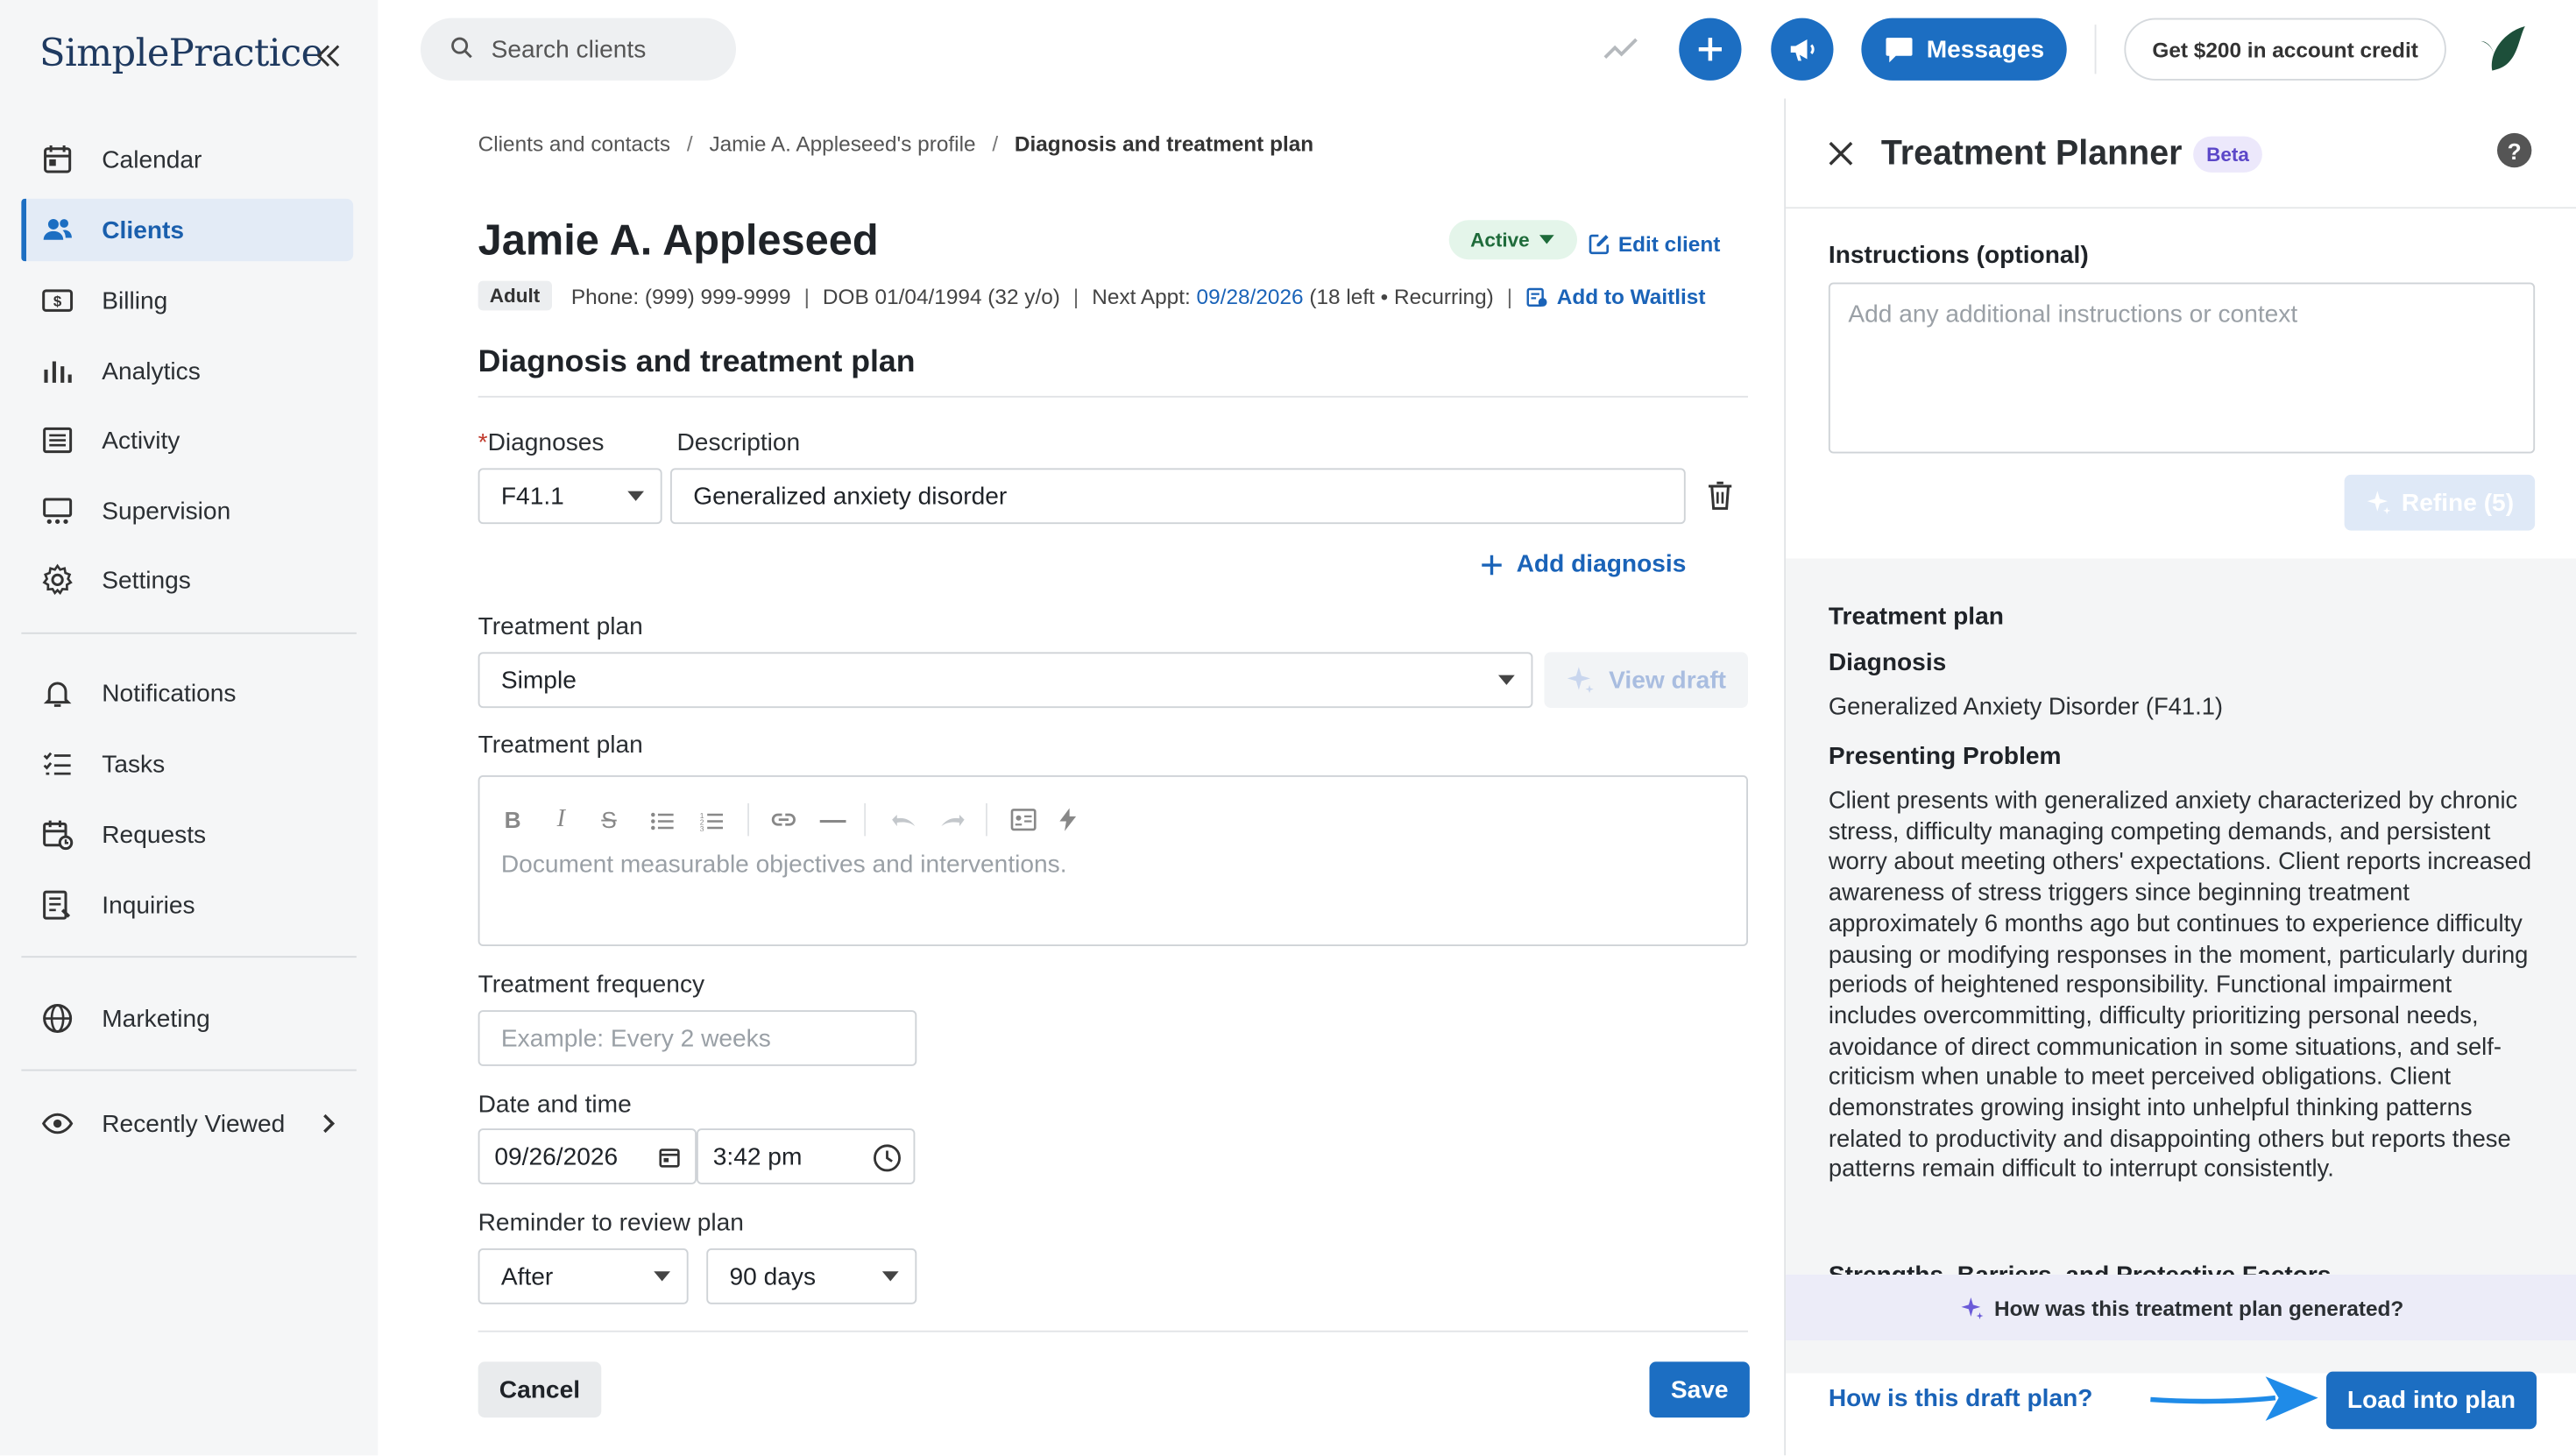  Describe the element at coordinates (903, 819) in the screenshot. I see `undo-icon` at that location.